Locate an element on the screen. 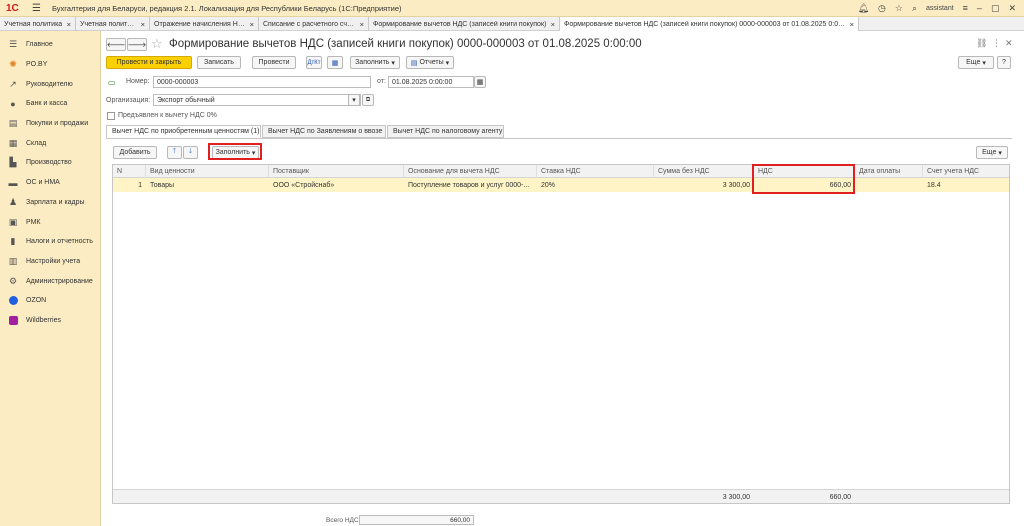 This screenshot has width=1024, height=526. window-tab: Списание с расчетного счета × is located at coordinates (314, 24).